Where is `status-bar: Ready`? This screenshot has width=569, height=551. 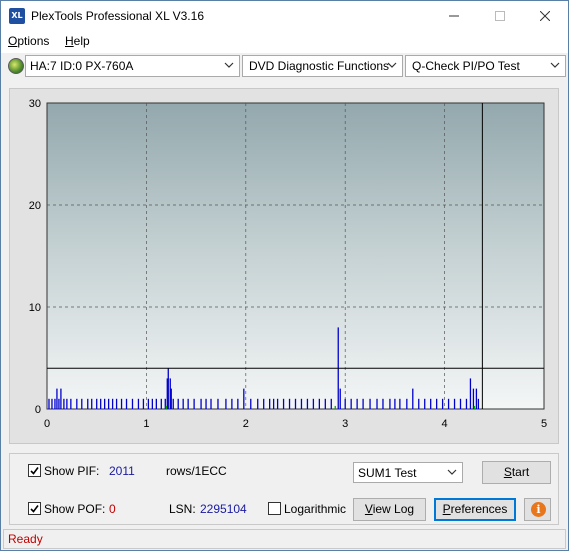
status-bar: Ready is located at coordinates (284, 539).